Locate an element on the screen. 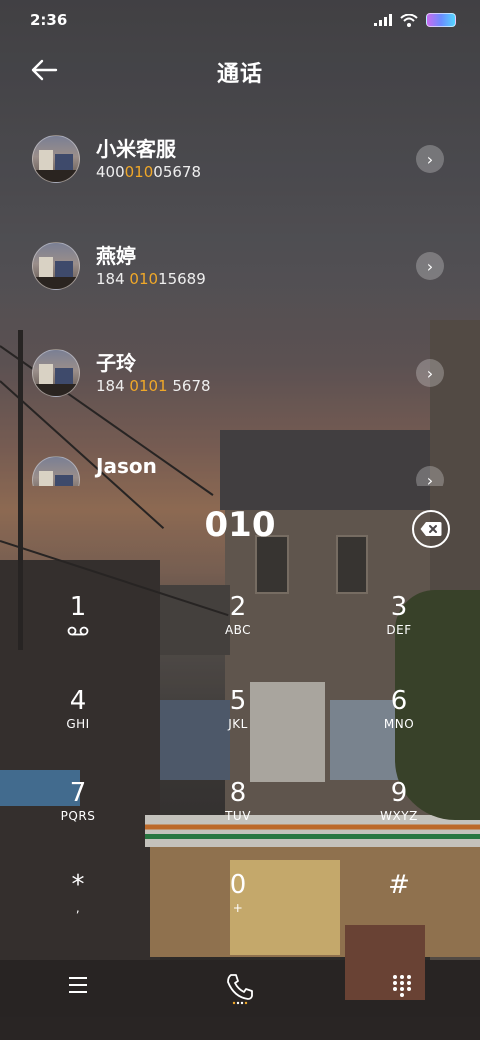 The height and width of the screenshot is (1040, 480). dialpad-toggle-icon is located at coordinates (402, 986).